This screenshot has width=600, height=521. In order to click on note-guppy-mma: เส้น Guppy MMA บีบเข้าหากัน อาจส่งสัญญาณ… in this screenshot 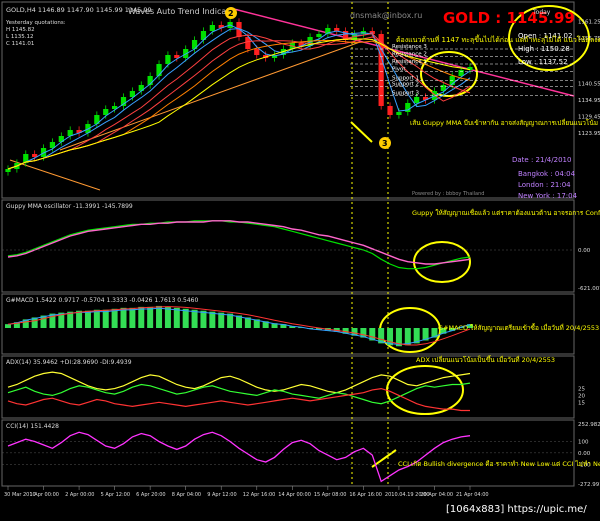, I will do `click(504, 122)`.